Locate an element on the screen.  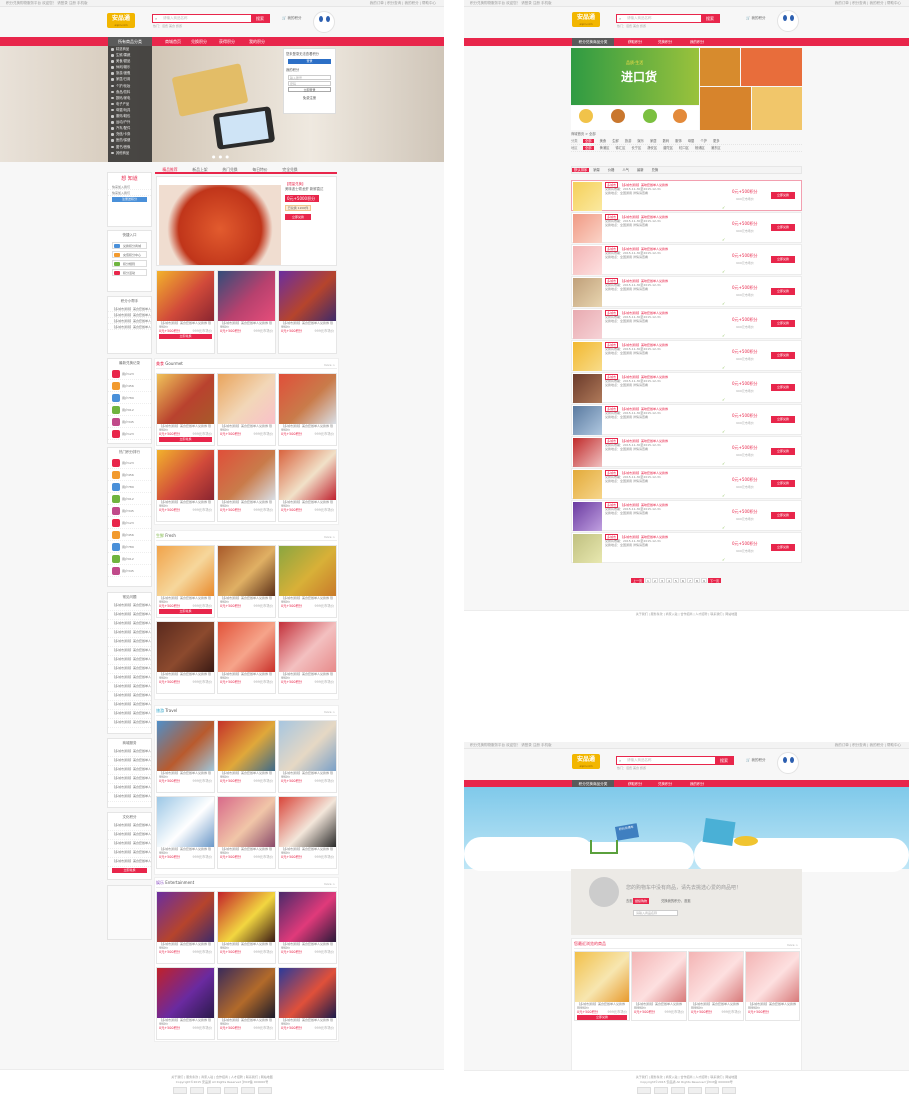
quick-item-2: 积分规则 is located at coordinates (129, 263).